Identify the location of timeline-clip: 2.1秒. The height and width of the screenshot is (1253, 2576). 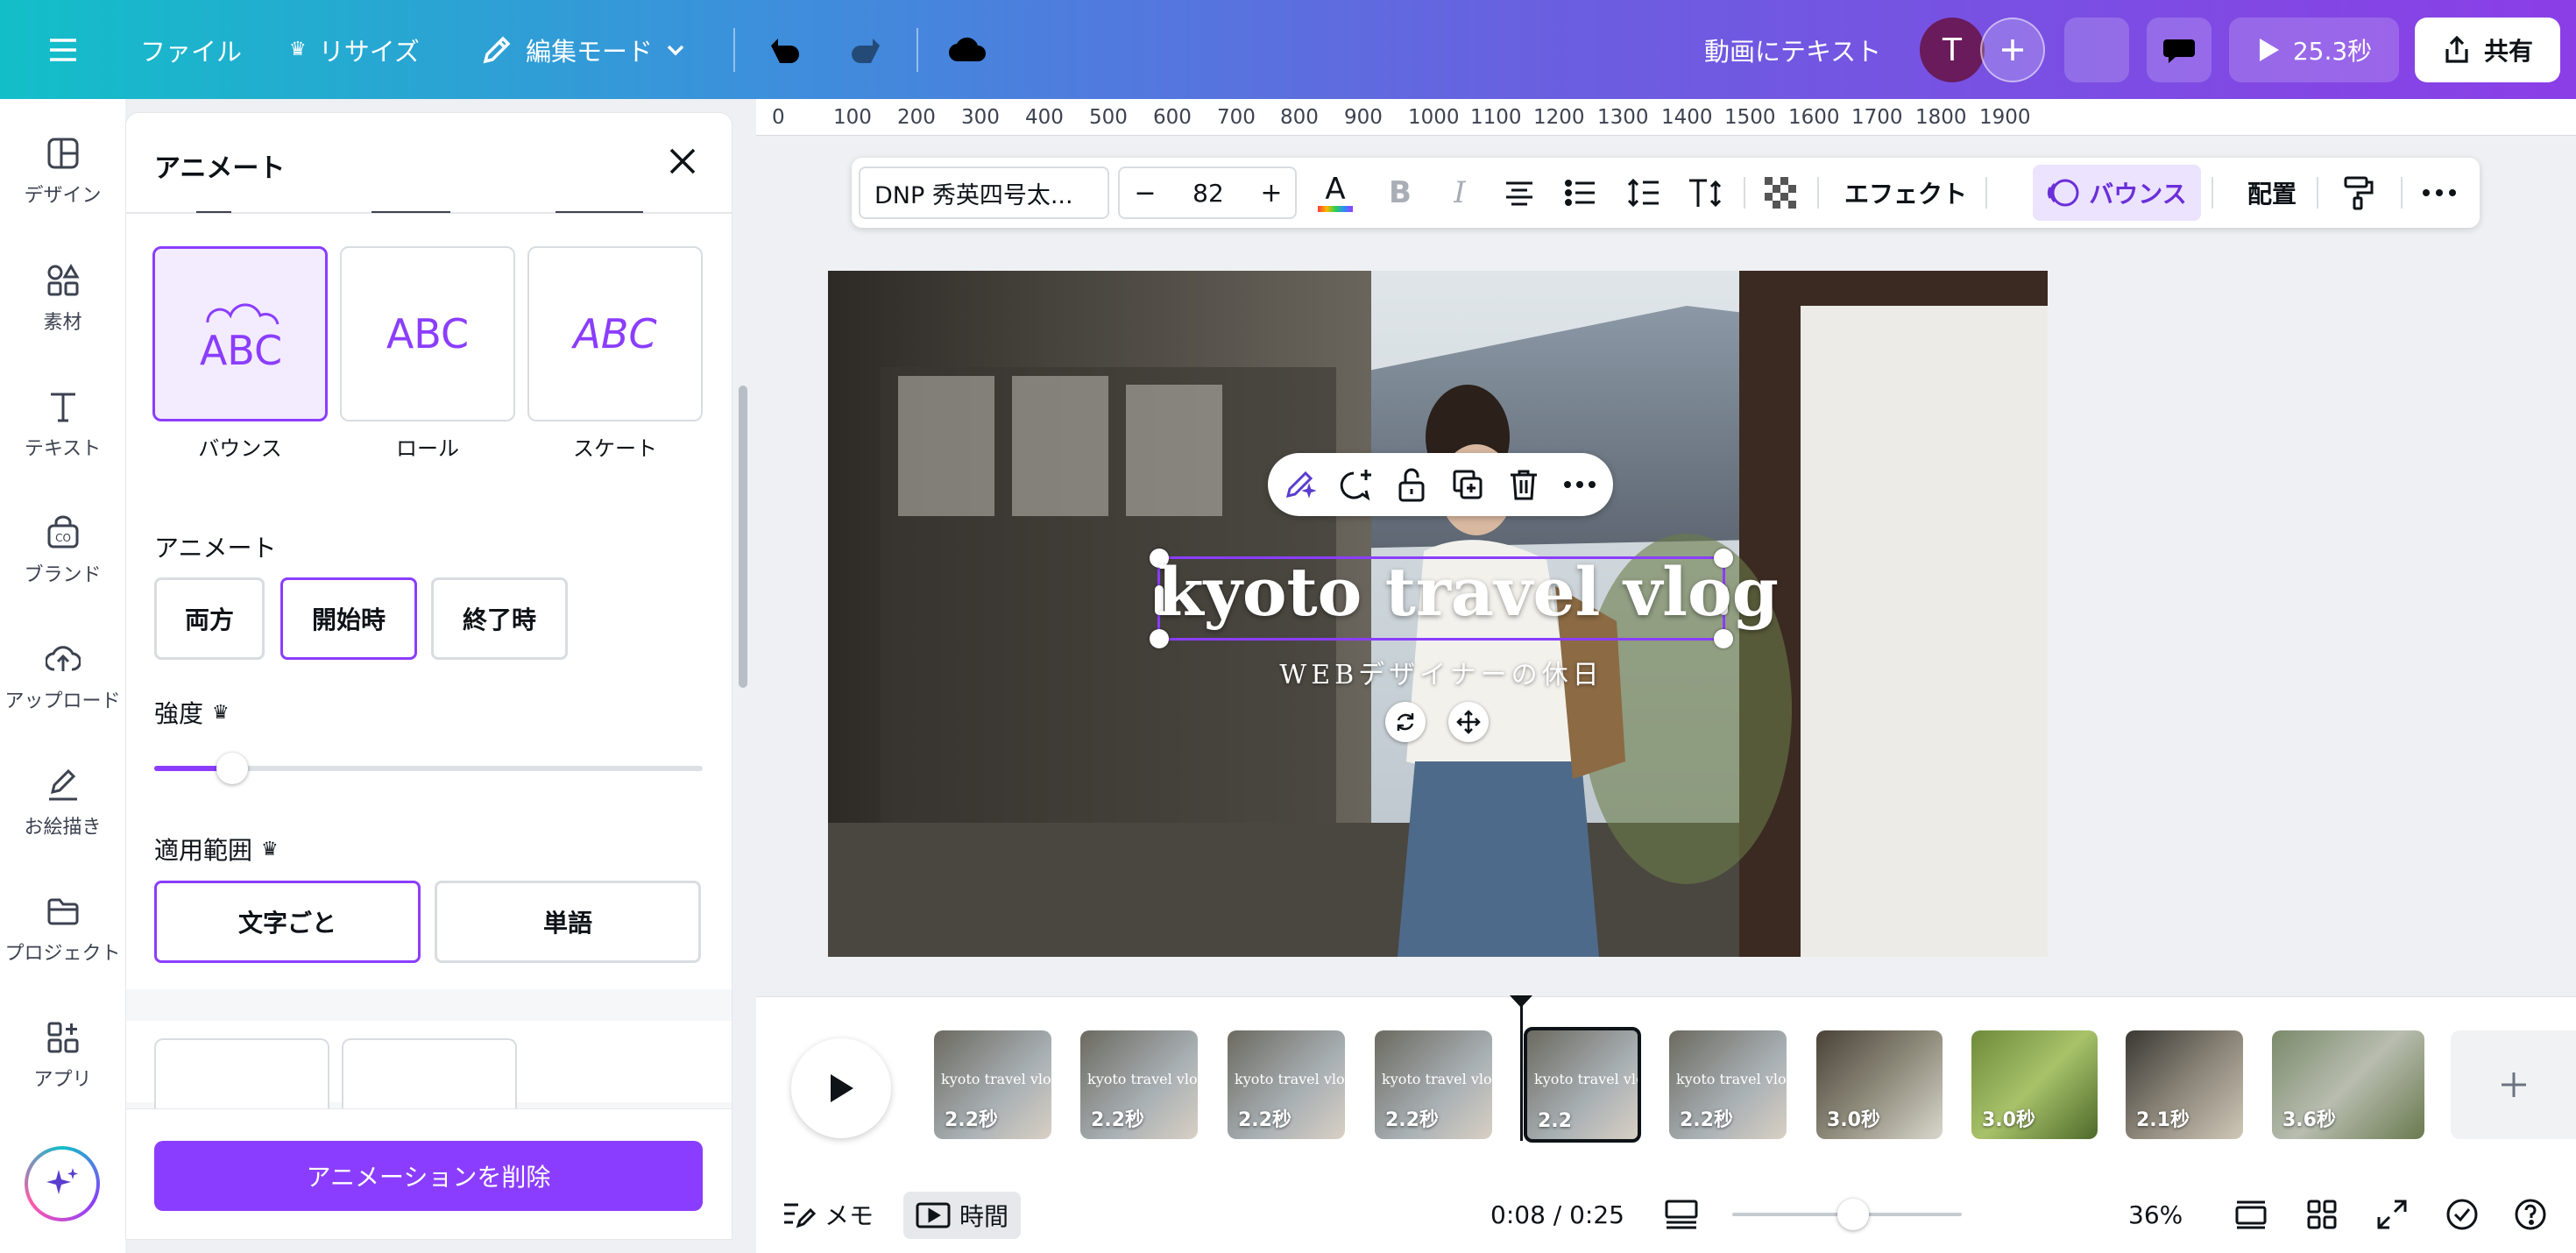
(2184, 1084).